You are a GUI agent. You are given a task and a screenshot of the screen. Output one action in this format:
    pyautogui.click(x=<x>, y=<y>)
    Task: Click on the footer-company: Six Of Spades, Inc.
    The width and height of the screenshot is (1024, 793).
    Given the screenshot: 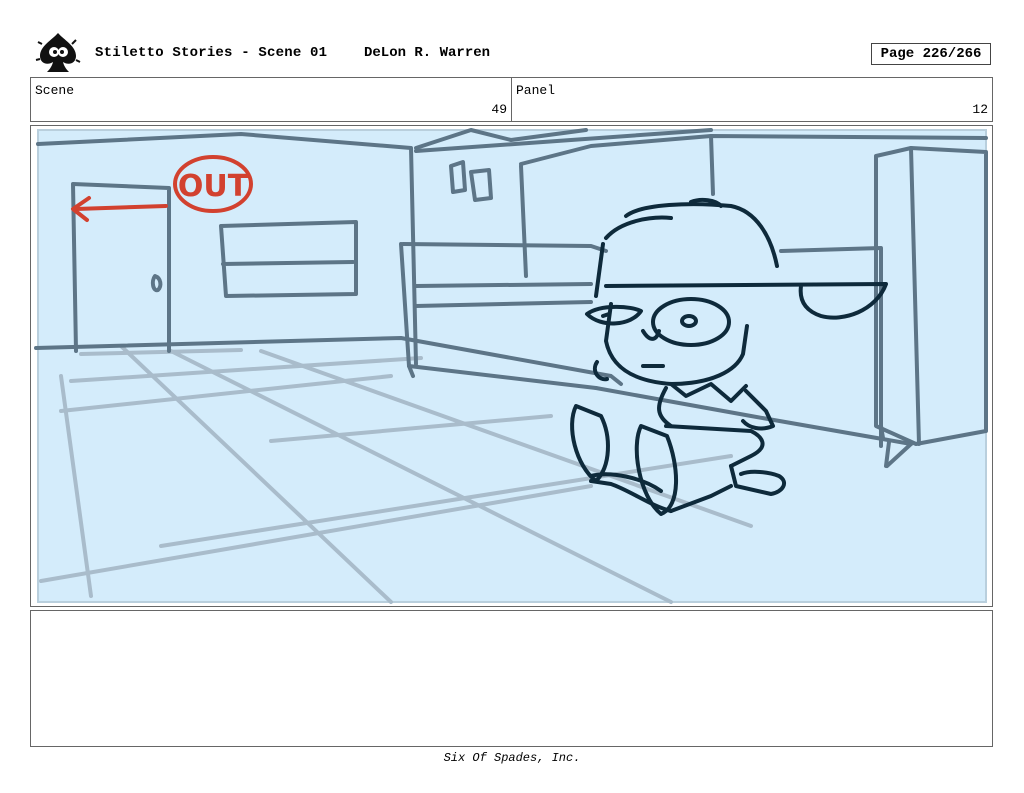 What is the action you would take?
    pyautogui.click(x=512, y=758)
    